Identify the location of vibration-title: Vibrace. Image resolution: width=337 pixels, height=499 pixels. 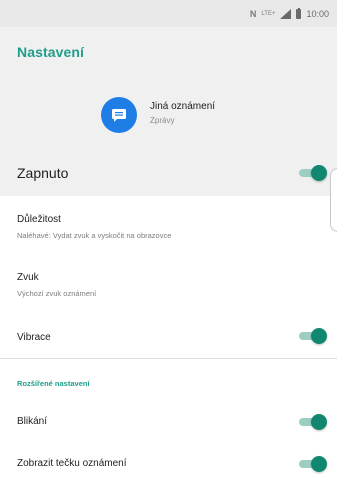
(34, 337).